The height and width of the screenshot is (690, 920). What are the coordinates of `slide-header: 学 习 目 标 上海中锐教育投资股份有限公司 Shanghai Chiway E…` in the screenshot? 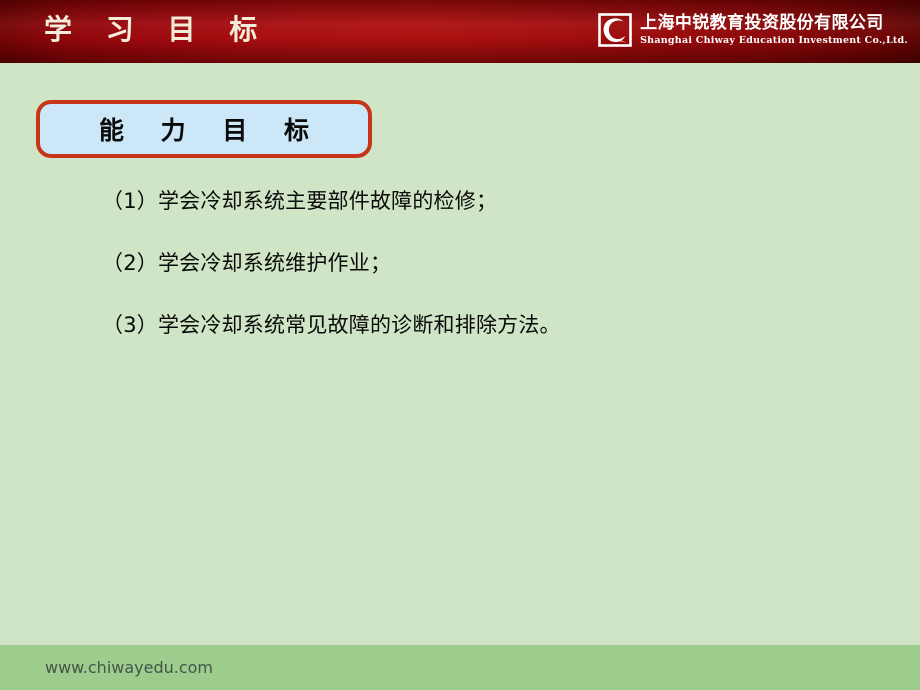 It's located at (460, 31).